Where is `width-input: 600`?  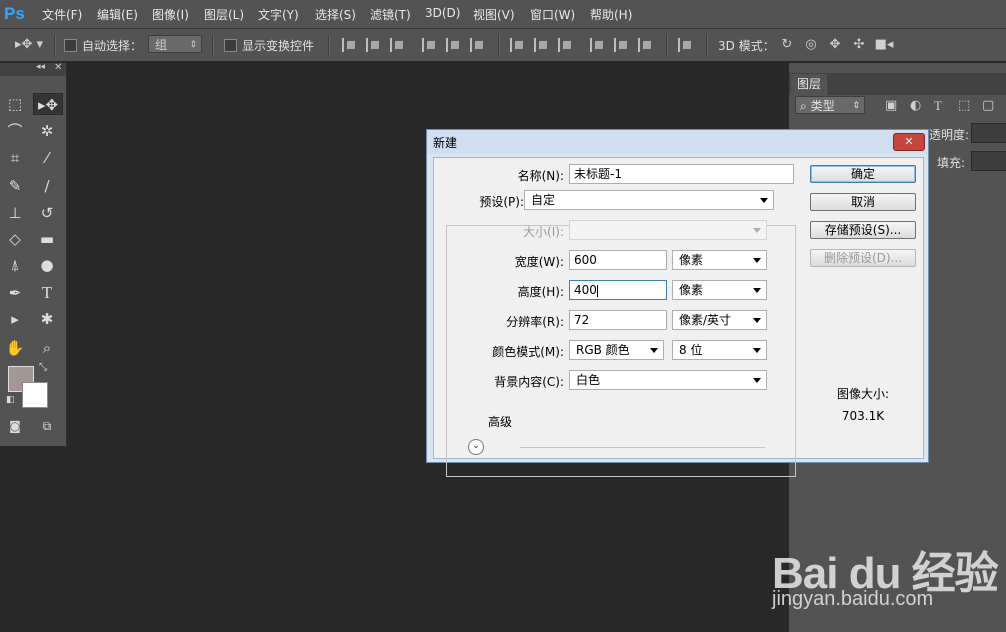 width-input: 600 is located at coordinates (618, 260).